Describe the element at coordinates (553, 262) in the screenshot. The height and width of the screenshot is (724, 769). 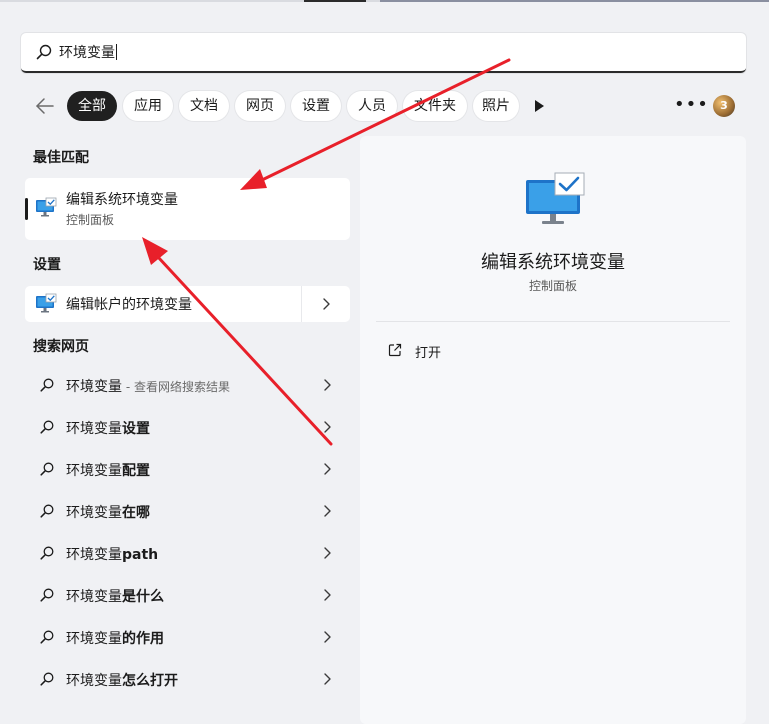
I see `preview-title: 编辑系统环境变量` at that location.